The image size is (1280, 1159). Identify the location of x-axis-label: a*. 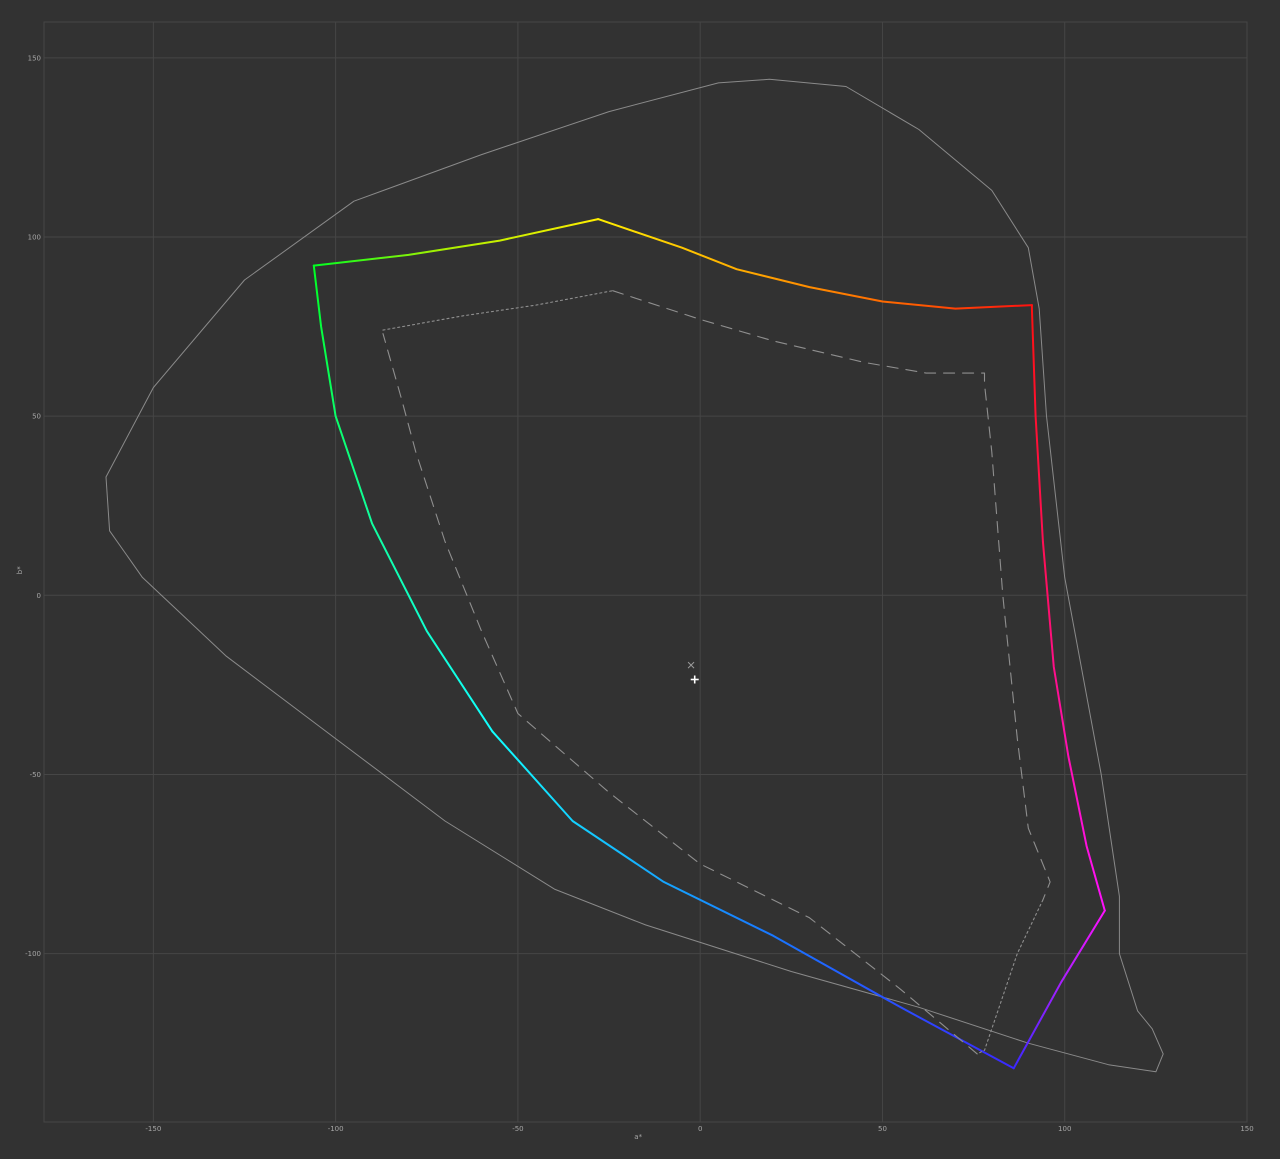
(638, 1137).